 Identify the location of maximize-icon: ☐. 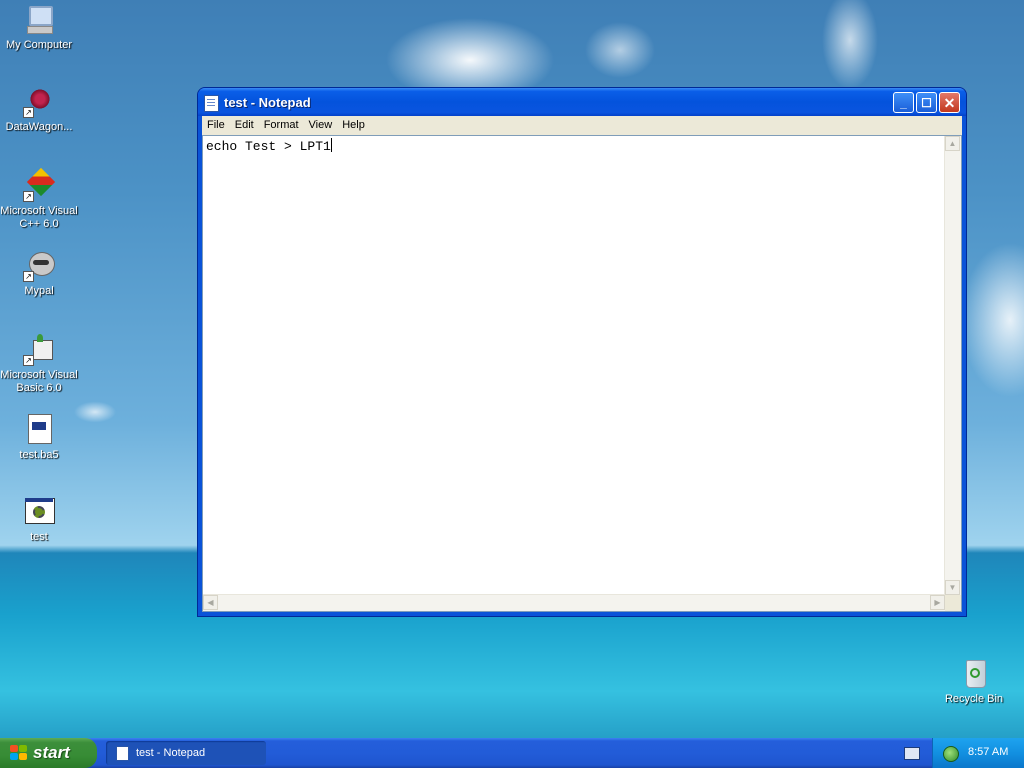
(926, 103).